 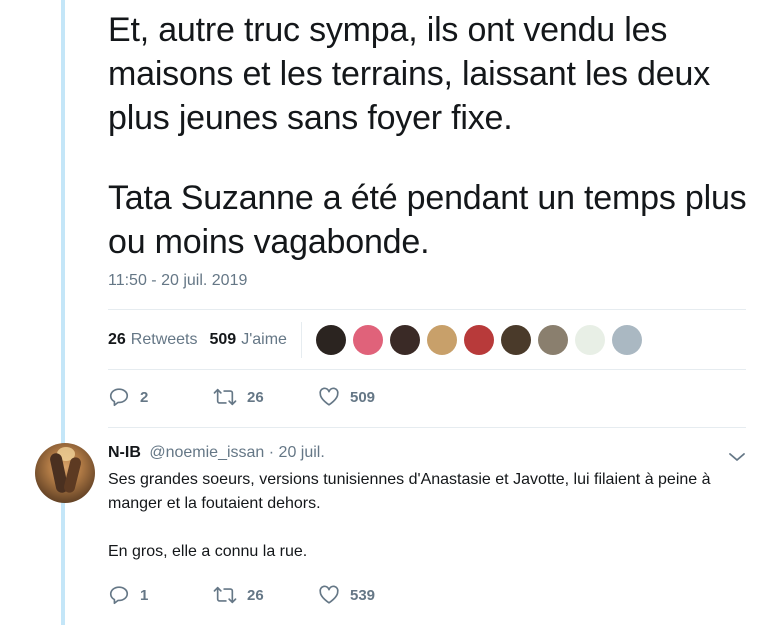 What do you see at coordinates (297, 452) in the screenshot?
I see `reply-date: · 20 juil.` at bounding box center [297, 452].